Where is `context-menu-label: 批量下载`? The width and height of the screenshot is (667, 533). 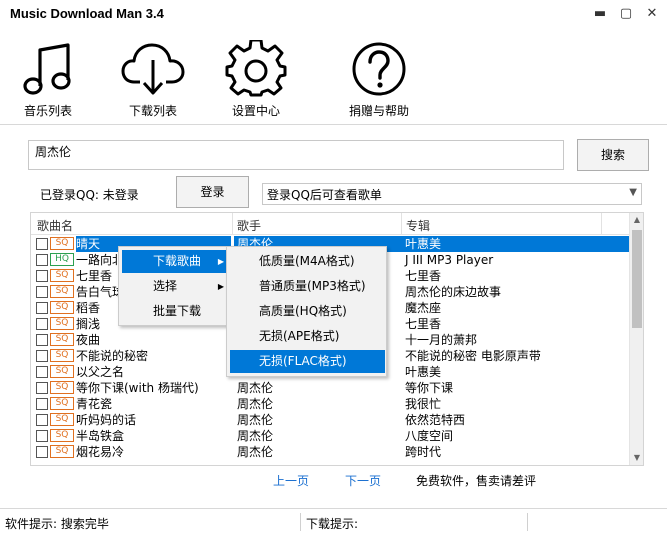 context-menu-label: 批量下载 is located at coordinates (177, 311).